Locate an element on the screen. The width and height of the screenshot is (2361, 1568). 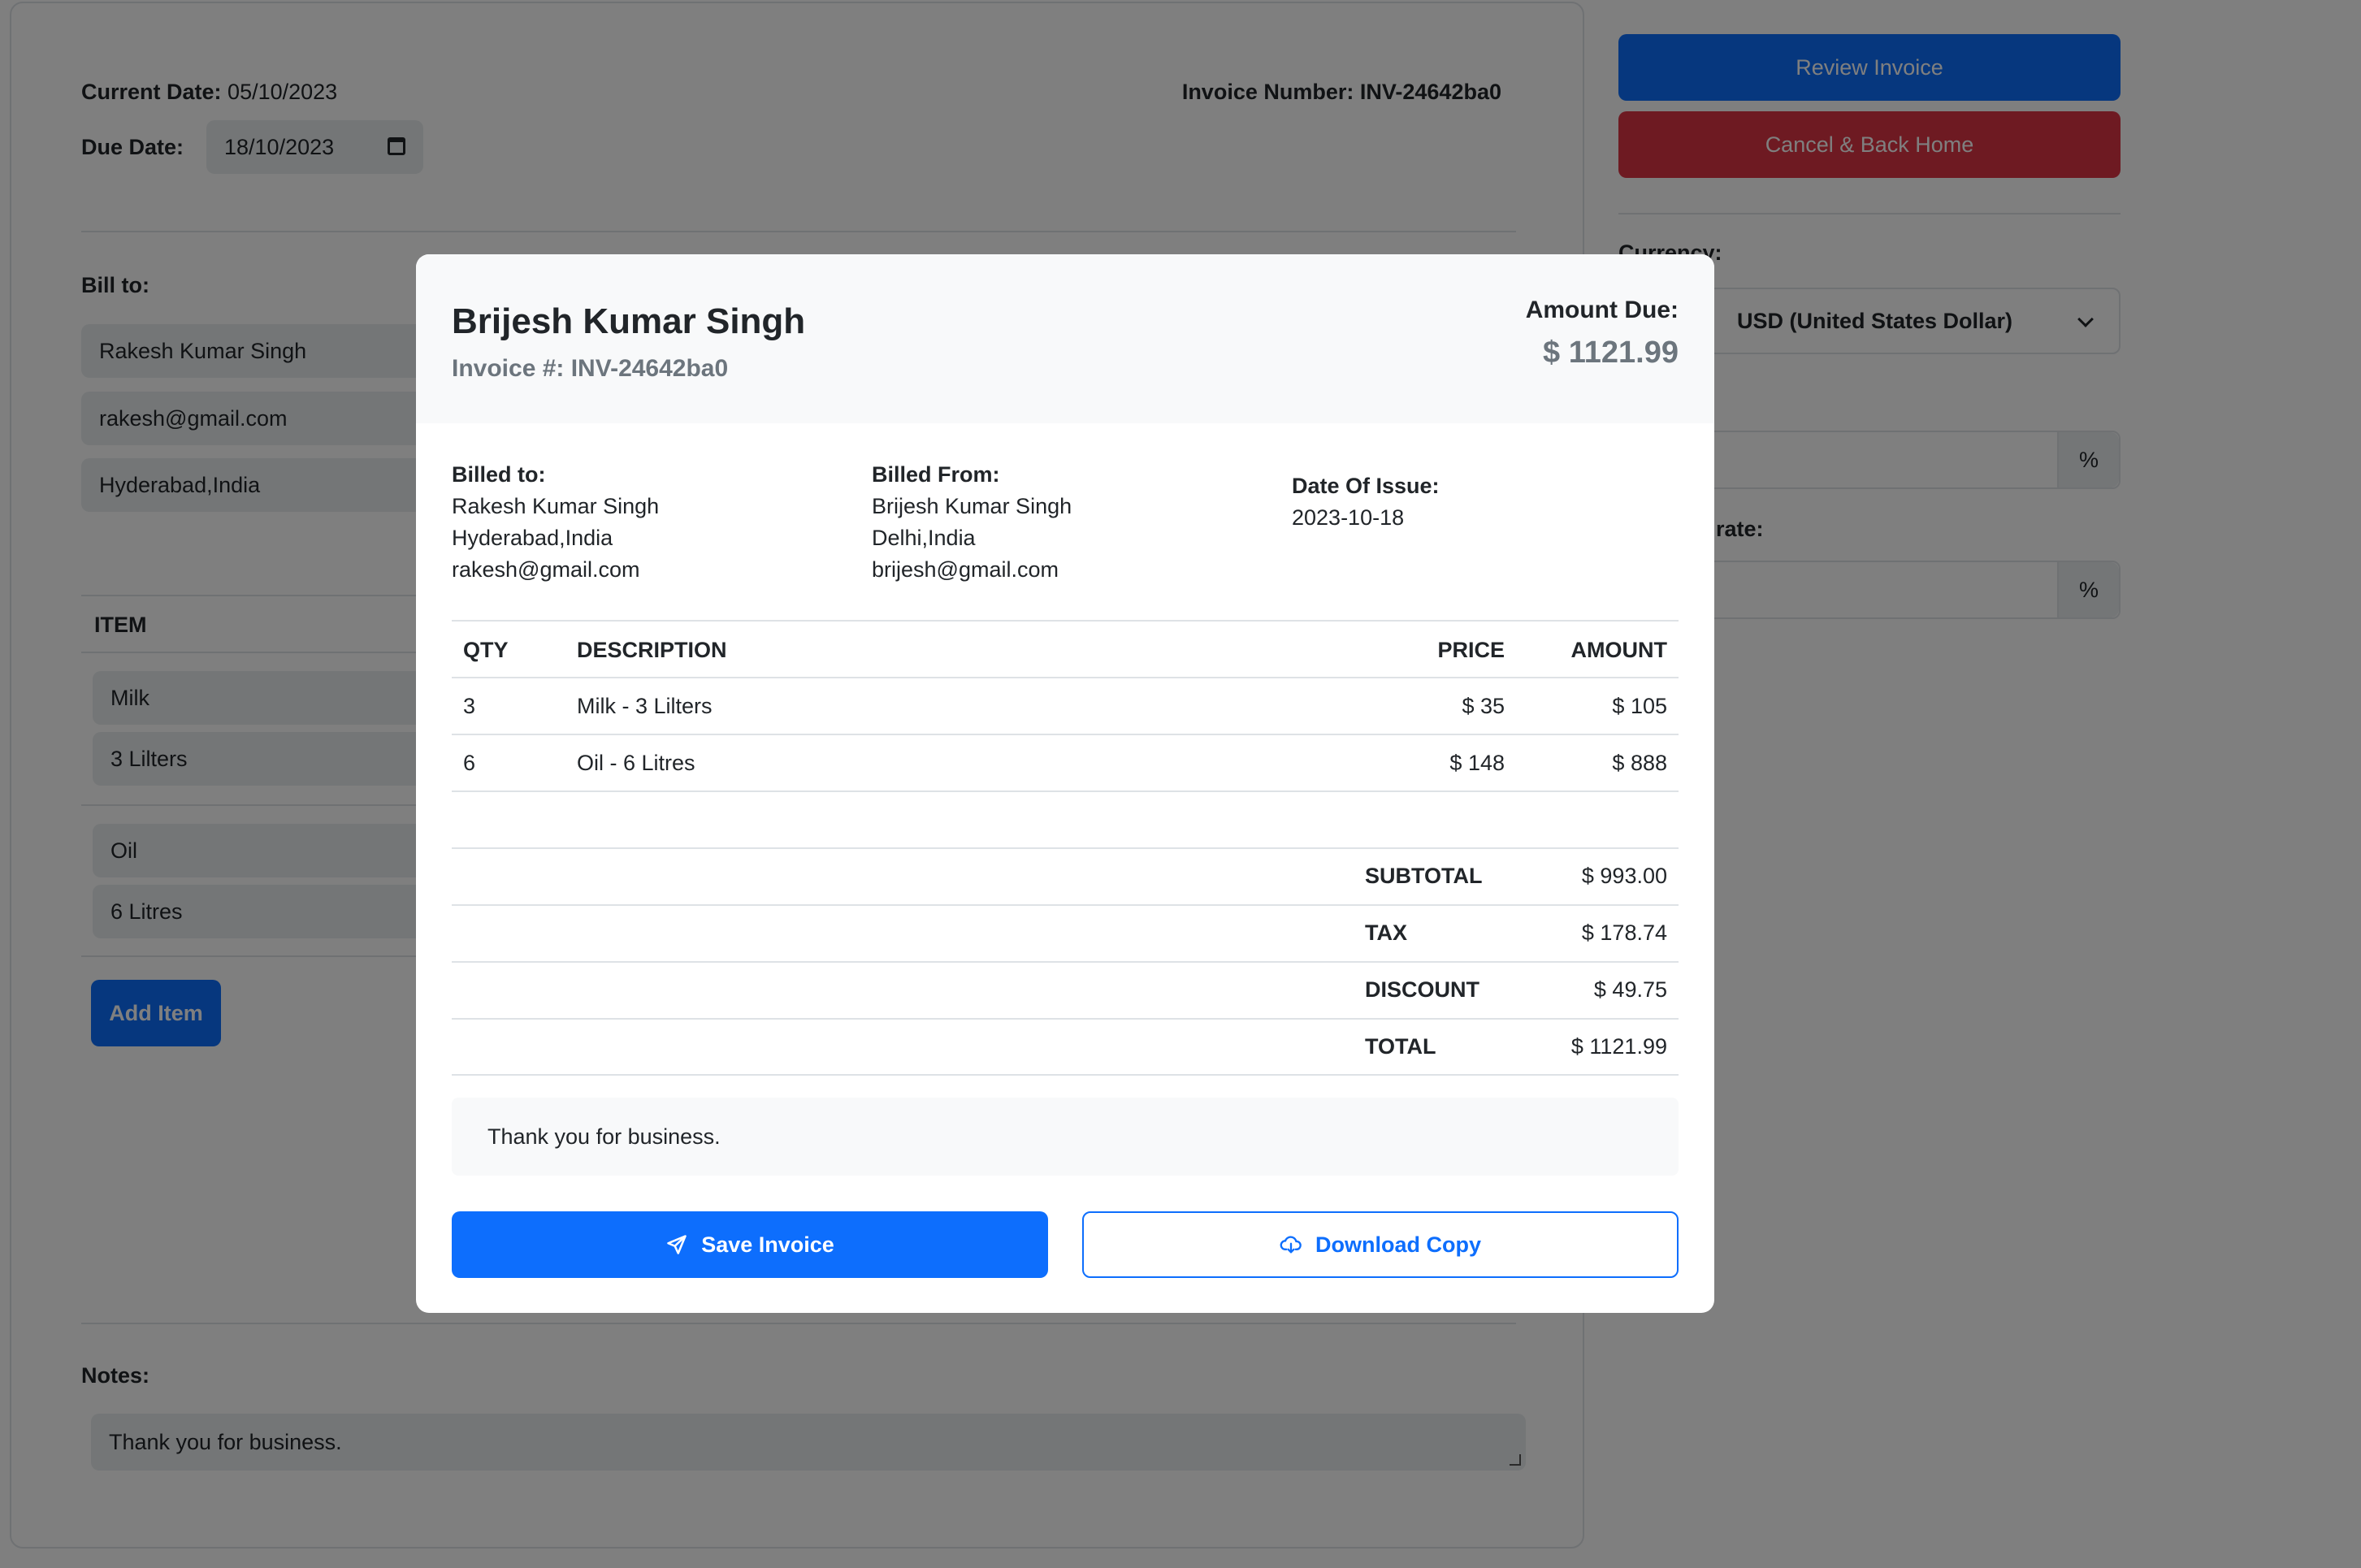
row-qty: 6 is located at coordinates (469, 763).